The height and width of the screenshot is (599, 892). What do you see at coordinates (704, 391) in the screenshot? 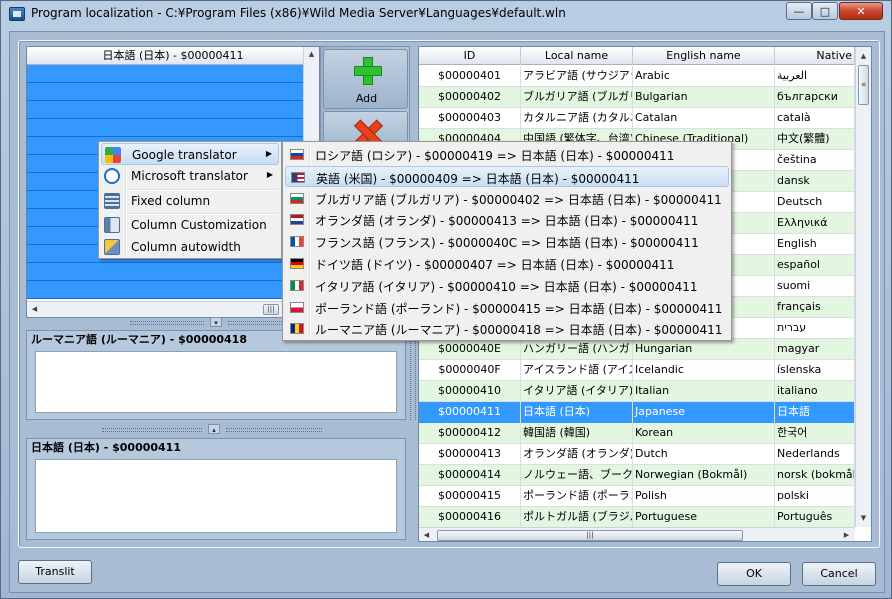
I see `cell-english-name: Italian` at bounding box center [704, 391].